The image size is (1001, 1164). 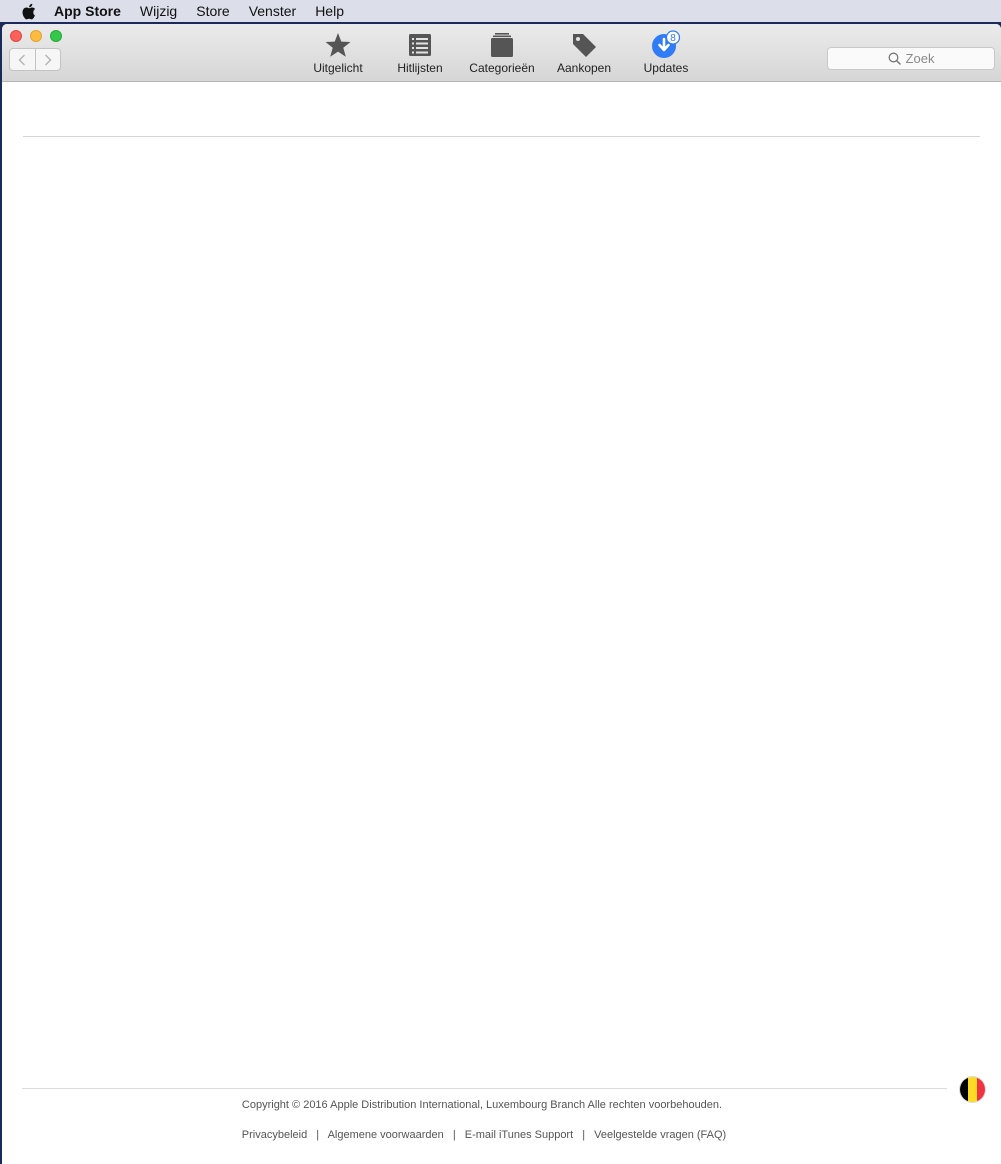 What do you see at coordinates (386, 1135) in the screenshot?
I see `terms-link: Algemene voorwaarden` at bounding box center [386, 1135].